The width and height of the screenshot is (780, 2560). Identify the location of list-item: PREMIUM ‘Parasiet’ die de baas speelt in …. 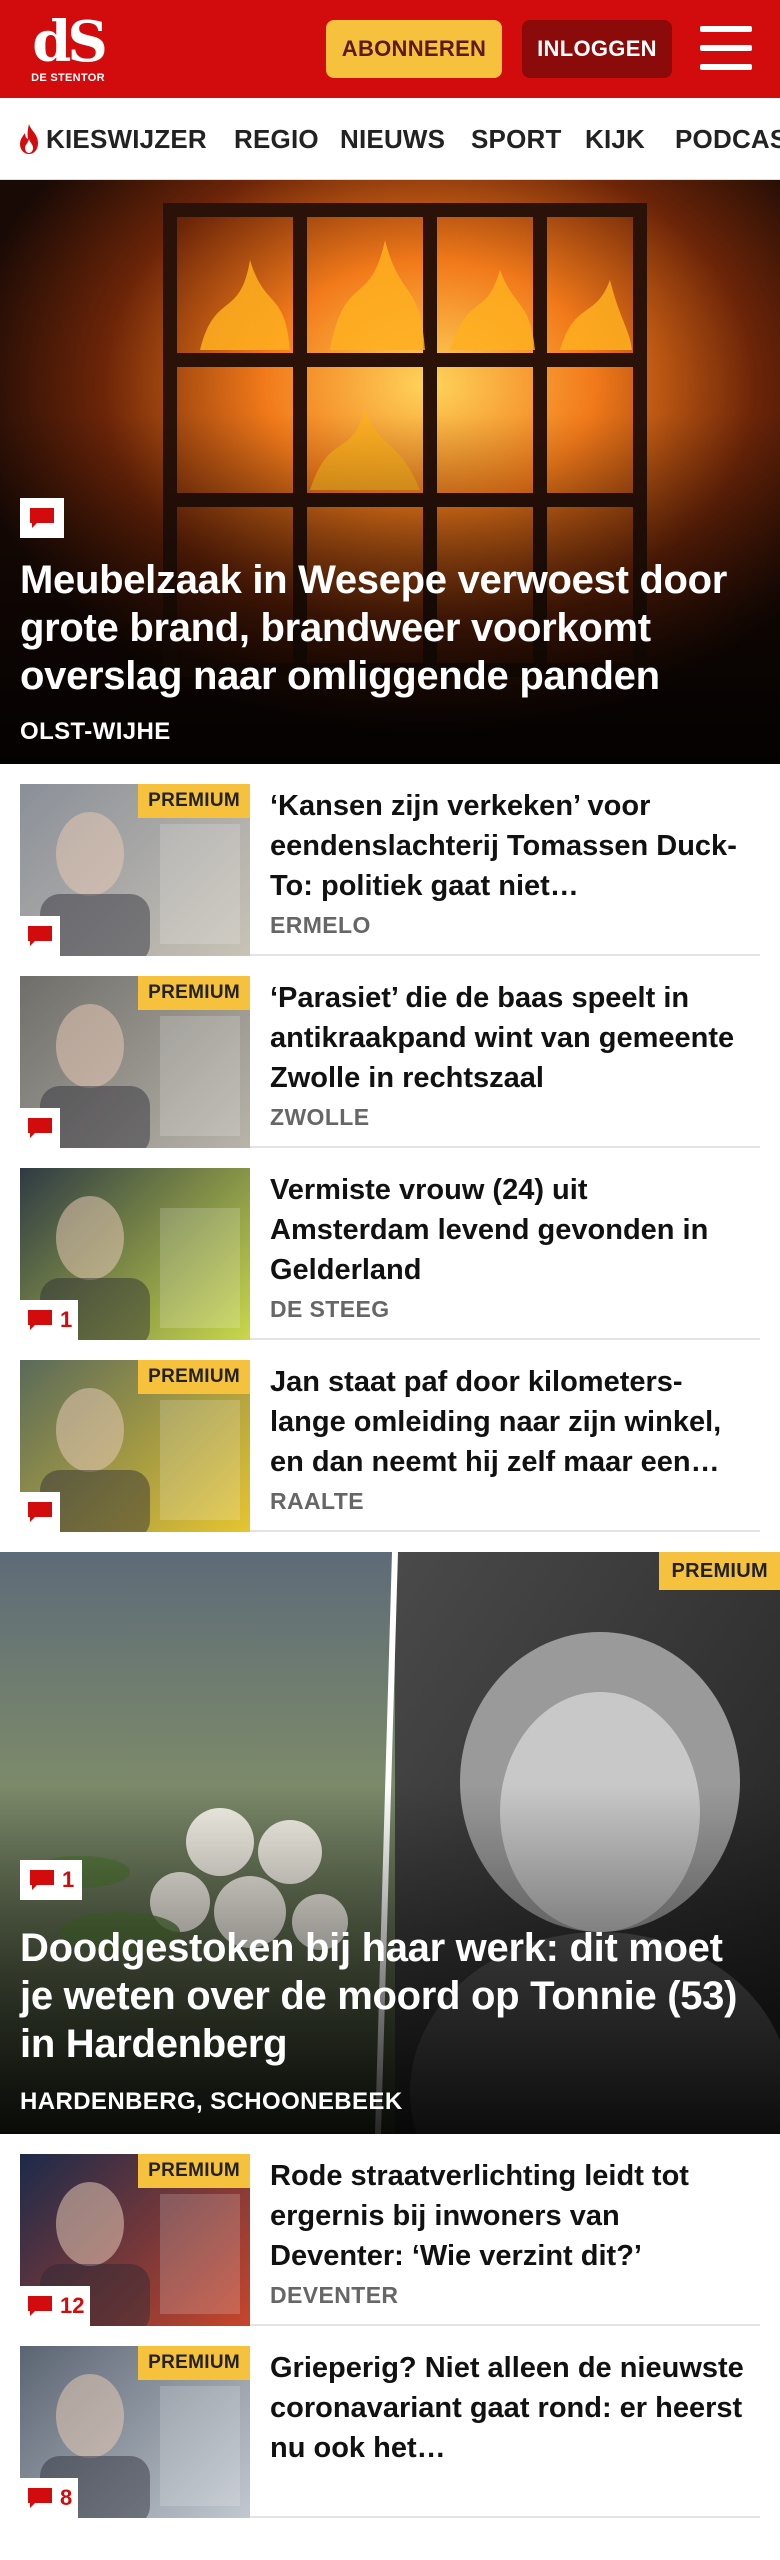
(390, 1052).